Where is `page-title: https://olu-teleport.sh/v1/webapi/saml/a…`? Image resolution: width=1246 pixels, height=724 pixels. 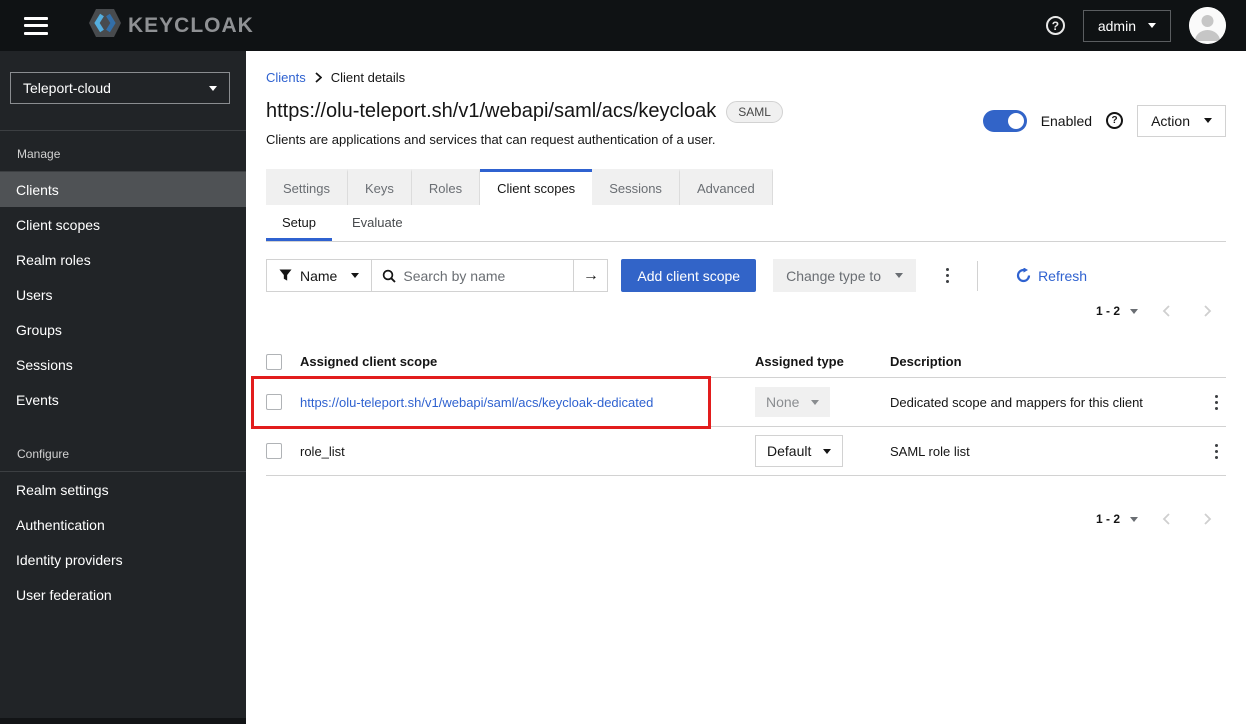 page-title: https://olu-teleport.sh/v1/webapi/saml/a… is located at coordinates (491, 111).